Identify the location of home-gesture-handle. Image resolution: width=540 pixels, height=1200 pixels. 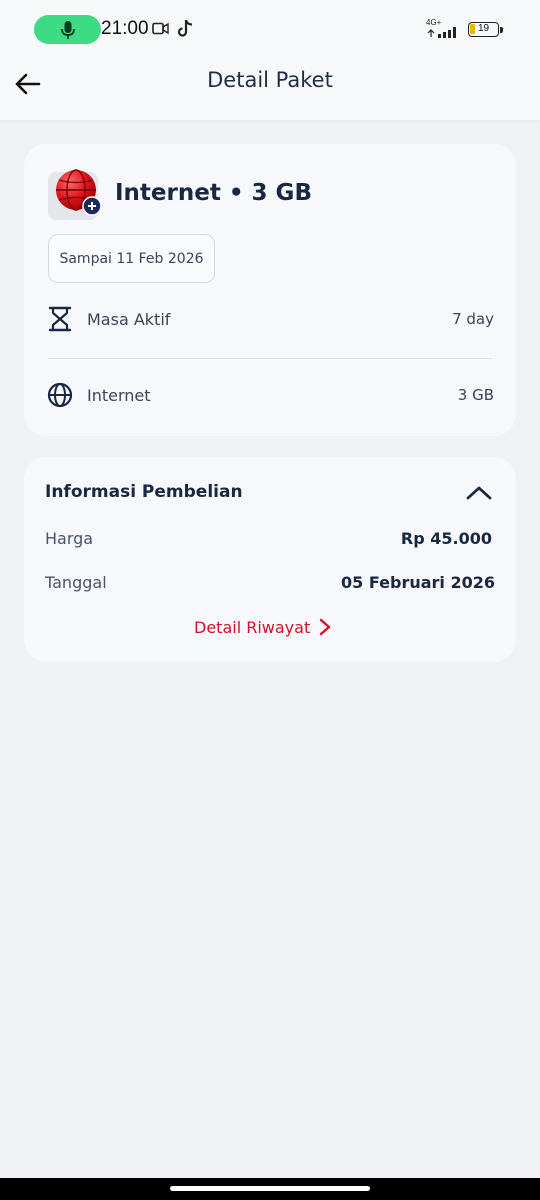
(270, 1188).